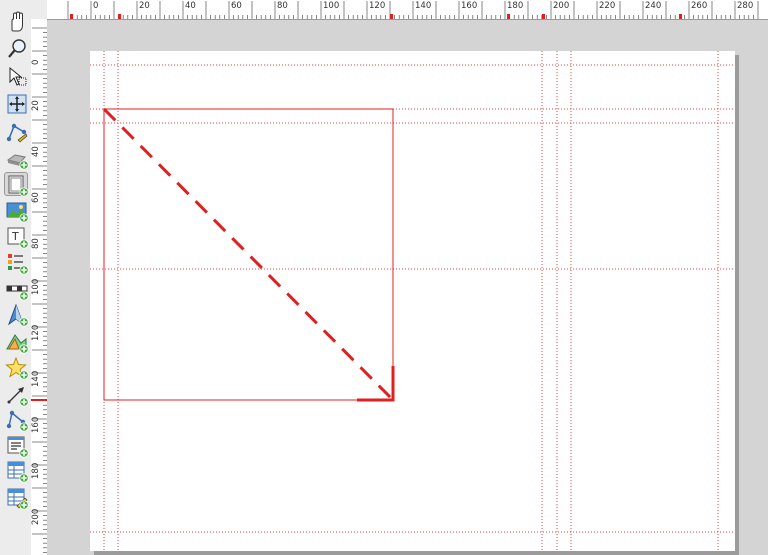 The height and width of the screenshot is (555, 768). I want to click on add-label-icon: T, so click(18, 238).